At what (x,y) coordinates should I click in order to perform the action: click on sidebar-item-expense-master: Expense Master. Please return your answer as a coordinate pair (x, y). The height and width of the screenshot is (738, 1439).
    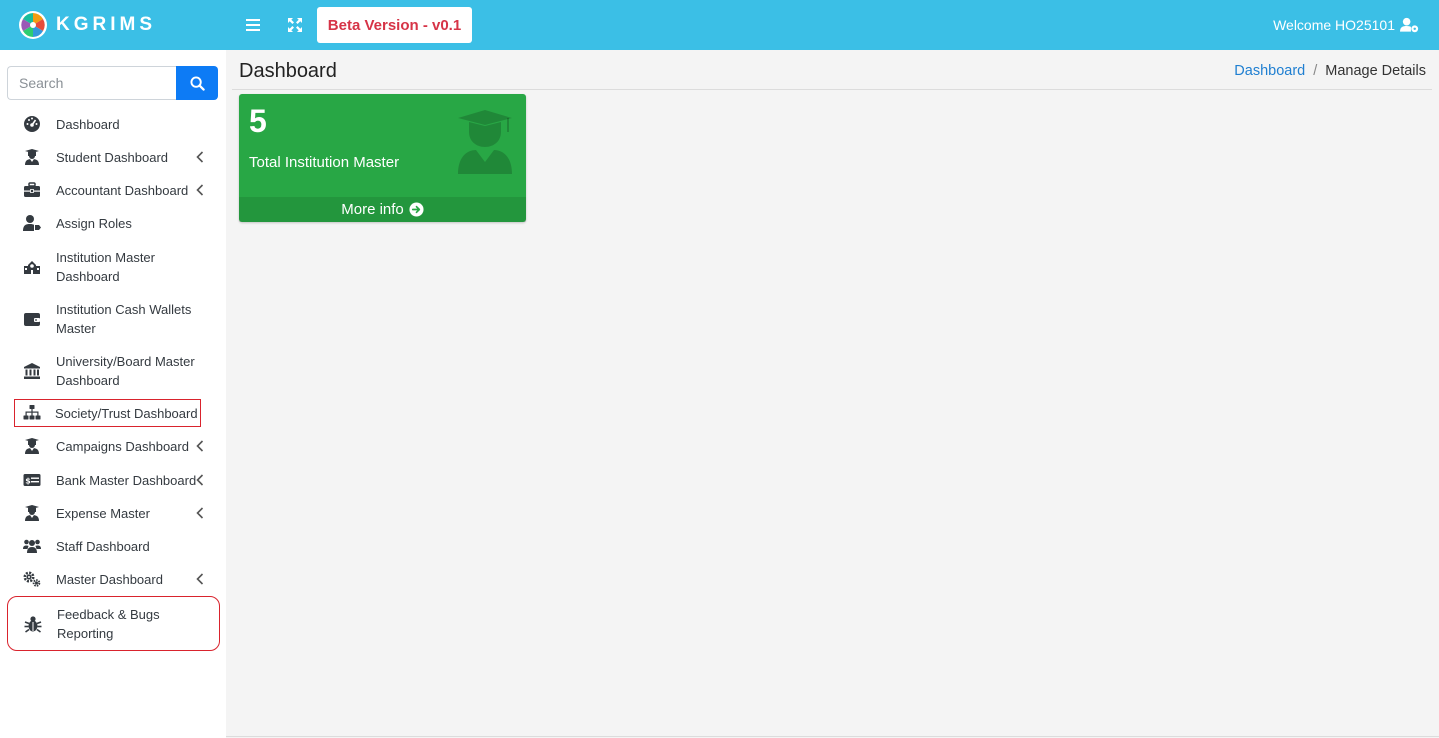
    Looking at the image, I should click on (114, 513).